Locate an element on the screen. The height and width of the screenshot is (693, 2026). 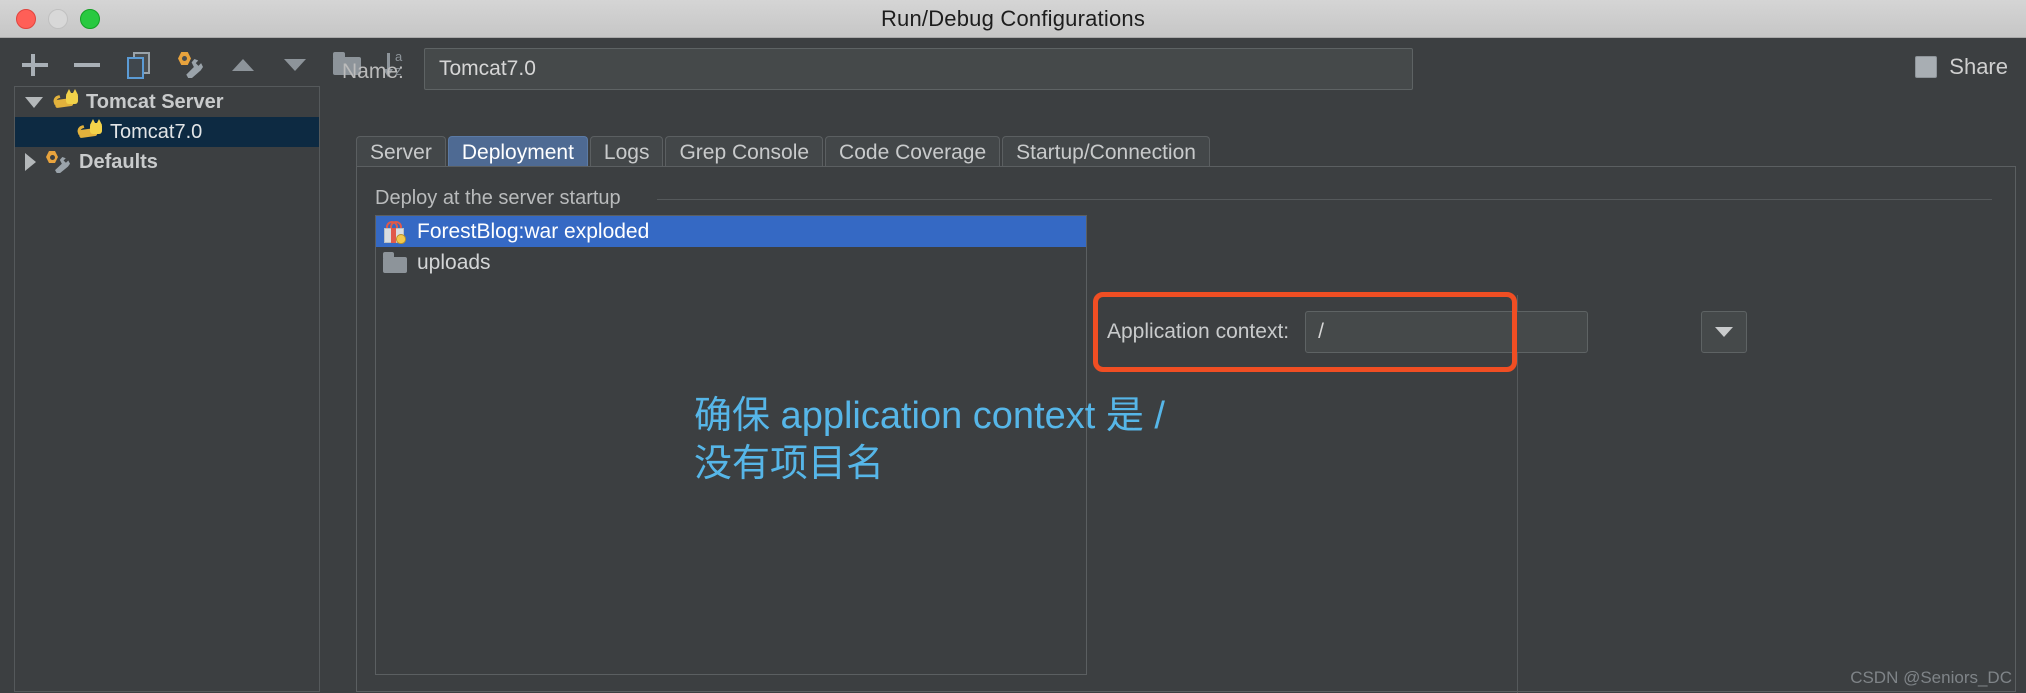
move-down-icon is located at coordinates (295, 65).